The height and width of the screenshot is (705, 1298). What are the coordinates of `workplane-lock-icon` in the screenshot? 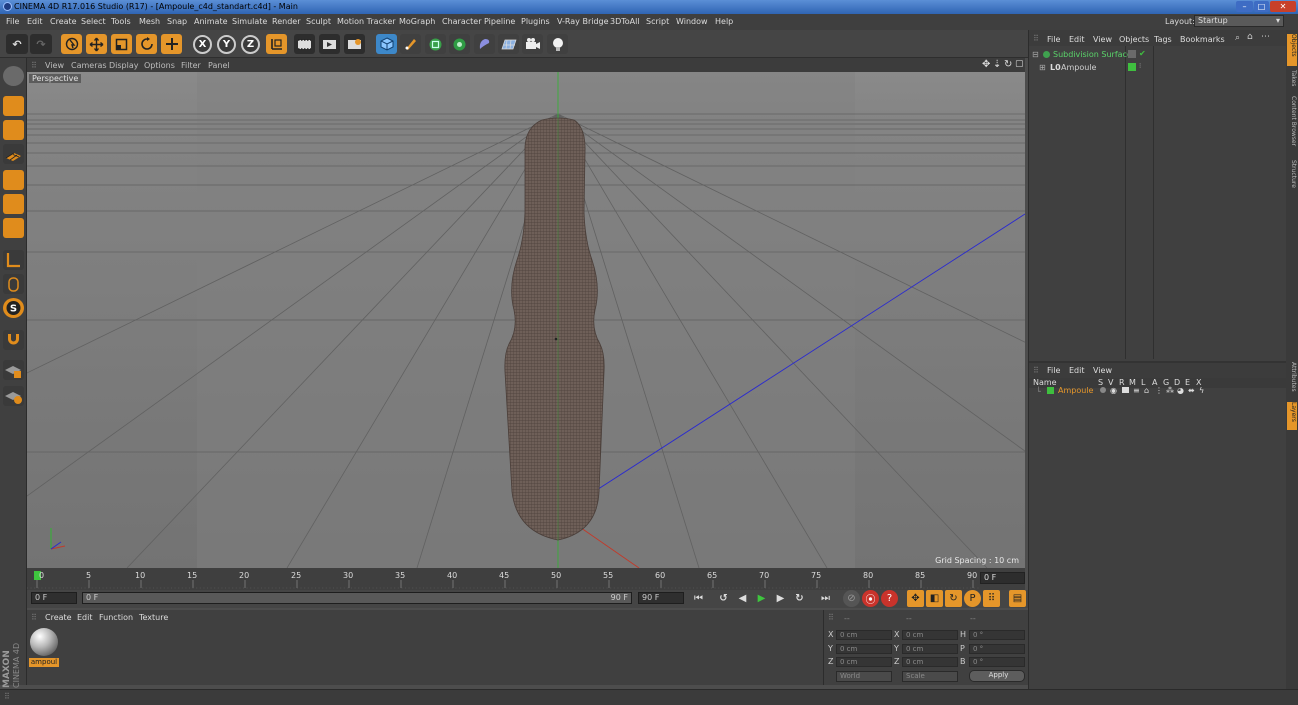 It's located at (13, 370).